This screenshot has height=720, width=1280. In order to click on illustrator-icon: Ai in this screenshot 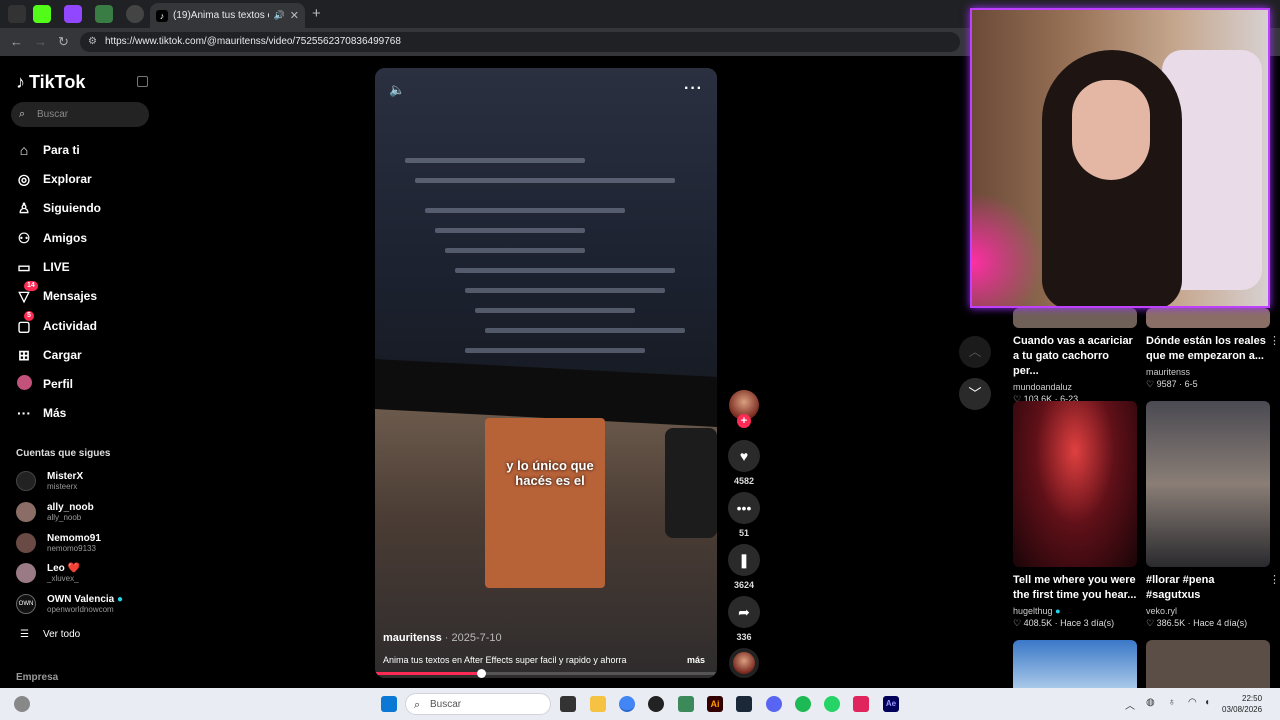, I will do `click(715, 704)`.